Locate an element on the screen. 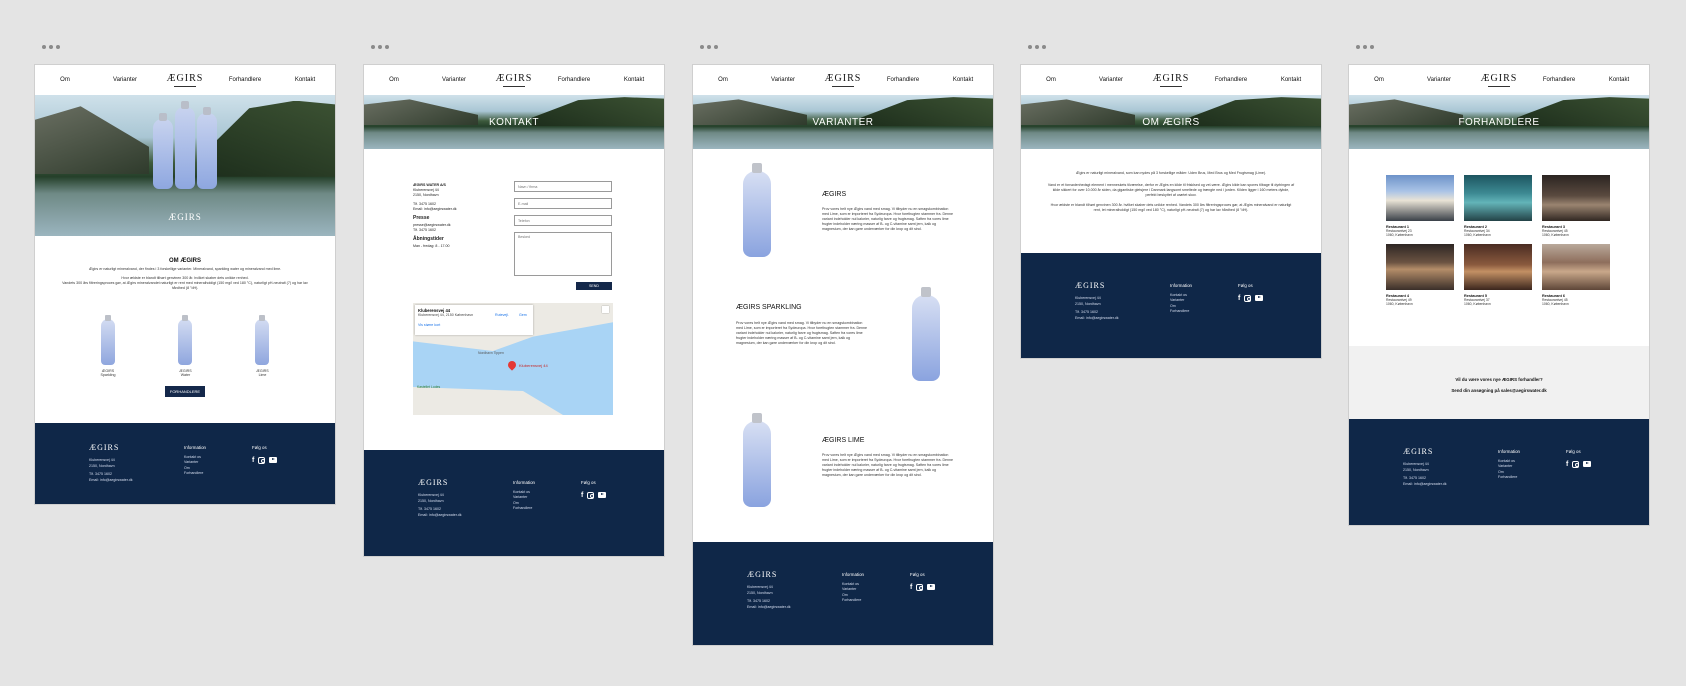 Image resolution: width=1686 pixels, height=686 pixels. map-pin-icon is located at coordinates (512, 365).